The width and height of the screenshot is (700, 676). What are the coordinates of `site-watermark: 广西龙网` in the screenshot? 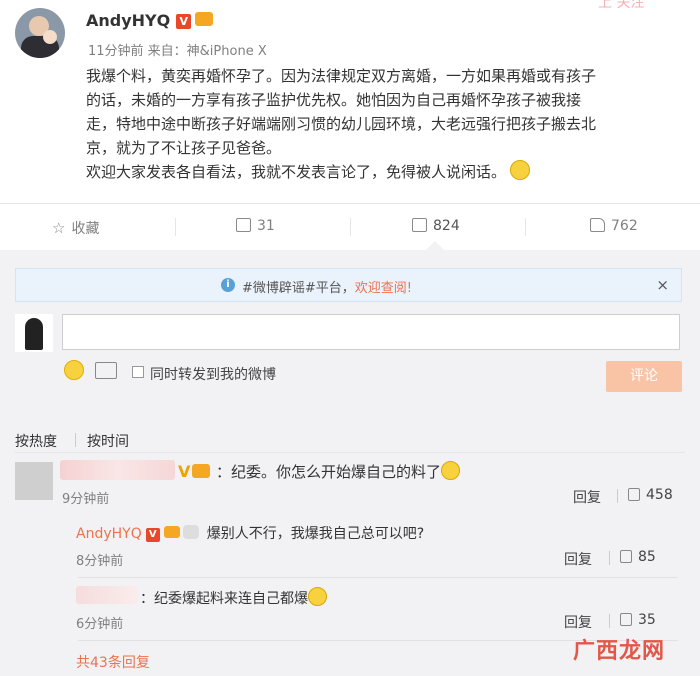 It's located at (619, 651).